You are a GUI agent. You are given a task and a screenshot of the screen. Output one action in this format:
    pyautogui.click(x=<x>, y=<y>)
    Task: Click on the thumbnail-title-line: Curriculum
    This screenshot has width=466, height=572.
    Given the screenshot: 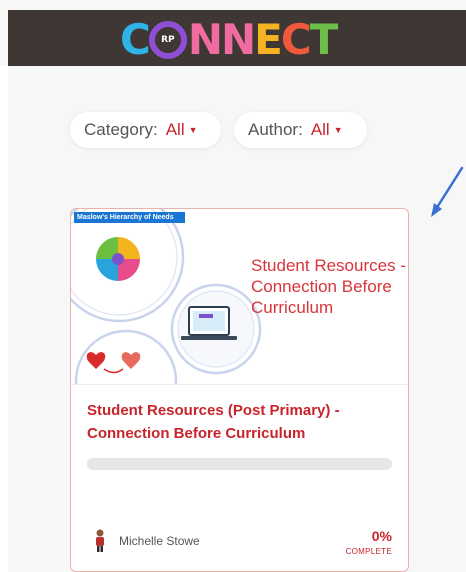 What is the action you would take?
    pyautogui.click(x=292, y=307)
    